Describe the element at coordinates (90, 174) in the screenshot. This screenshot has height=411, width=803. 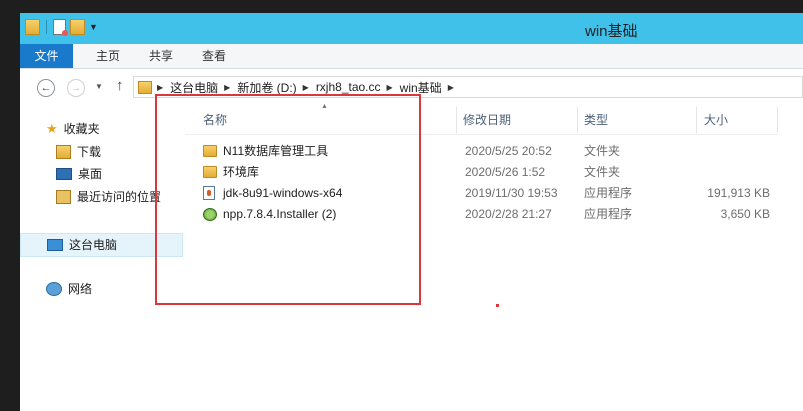
I see `nav-desktop-label: 桌面` at that location.